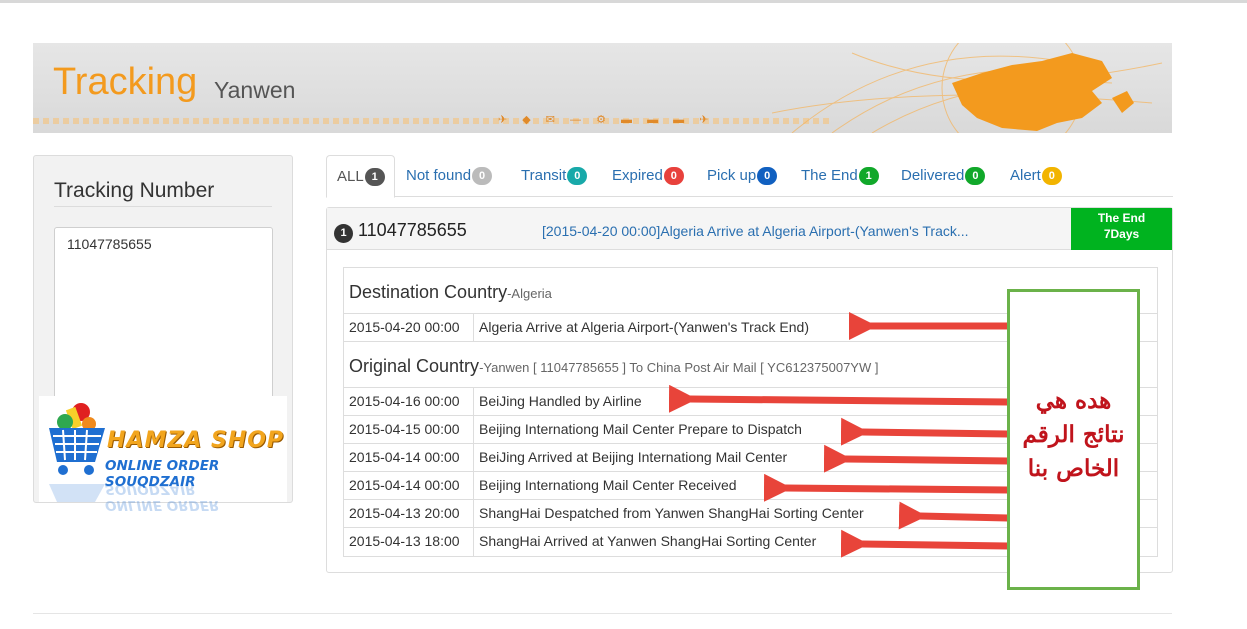 Image resolution: width=1247 pixels, height=629 pixels. Describe the element at coordinates (409, 429) in the screenshot. I see `event-date: 2015-04-15 00:00` at that location.